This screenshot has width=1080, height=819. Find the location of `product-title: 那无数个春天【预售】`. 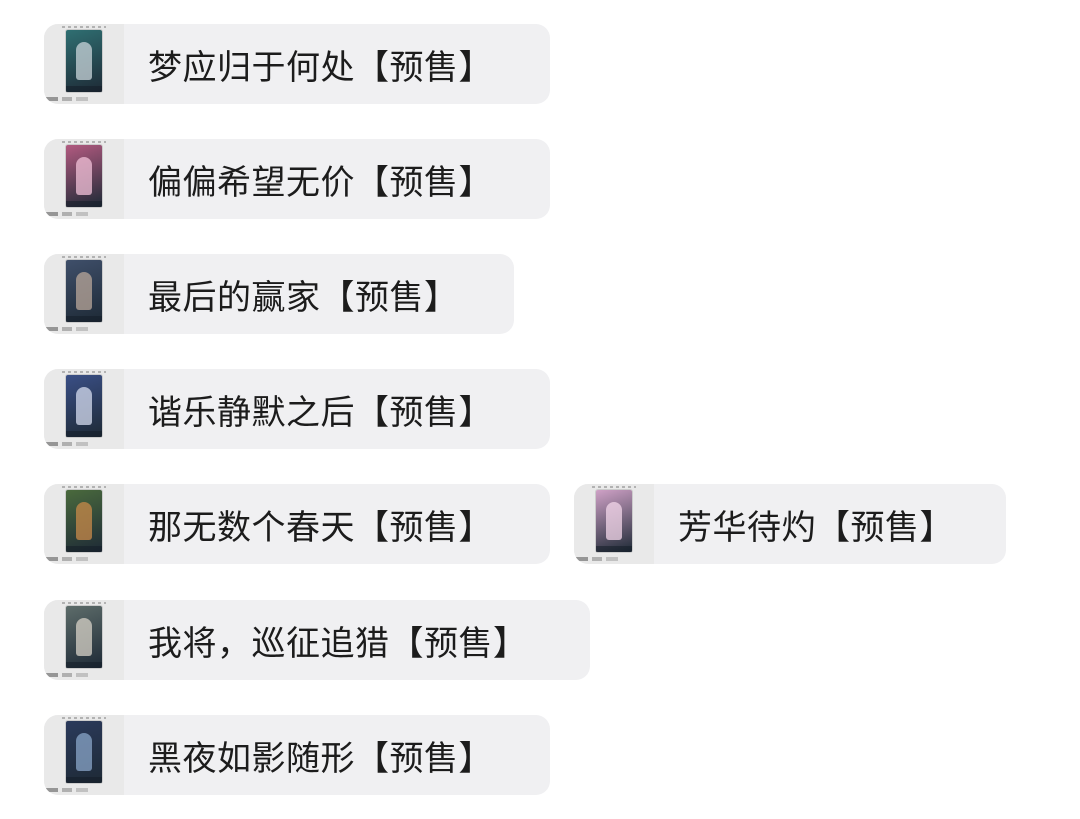

product-title: 那无数个春天【预售】 is located at coordinates (320, 527).